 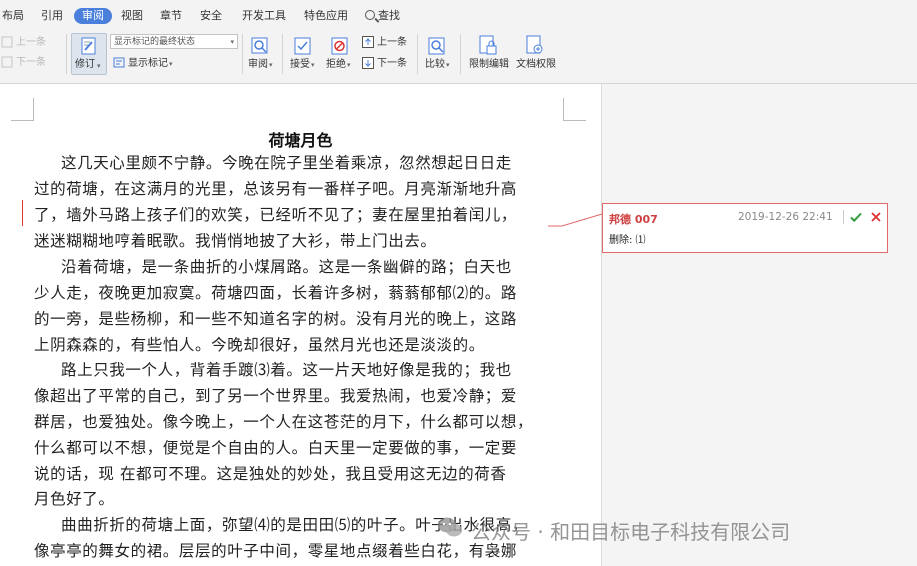 I want to click on document-permissions-button: 文档权限, so click(x=536, y=65).